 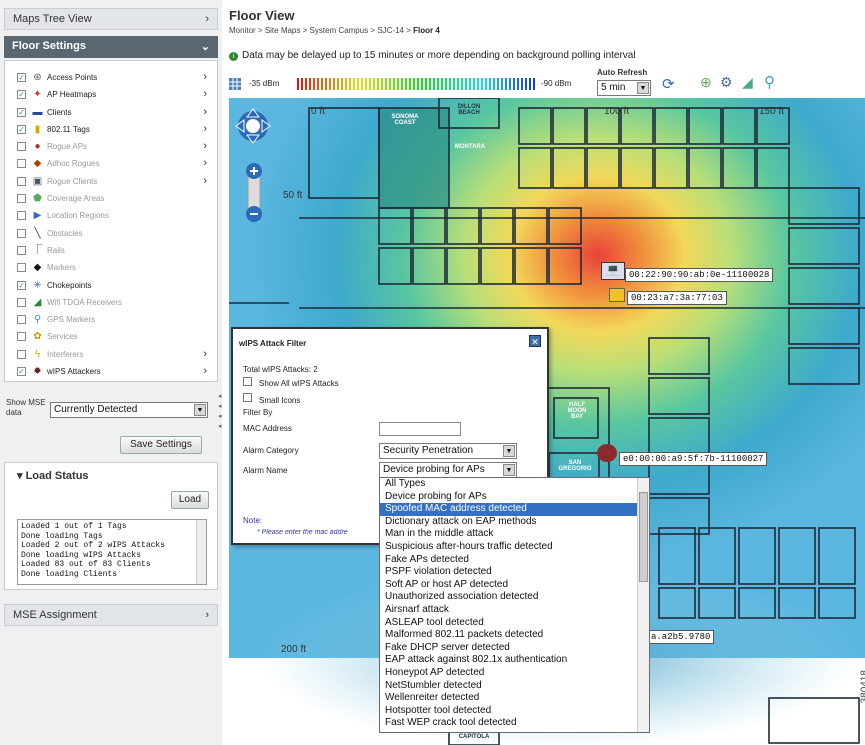 What do you see at coordinates (514, 711) in the screenshot?
I see `dropdown-option: Hotspotter tool detected` at bounding box center [514, 711].